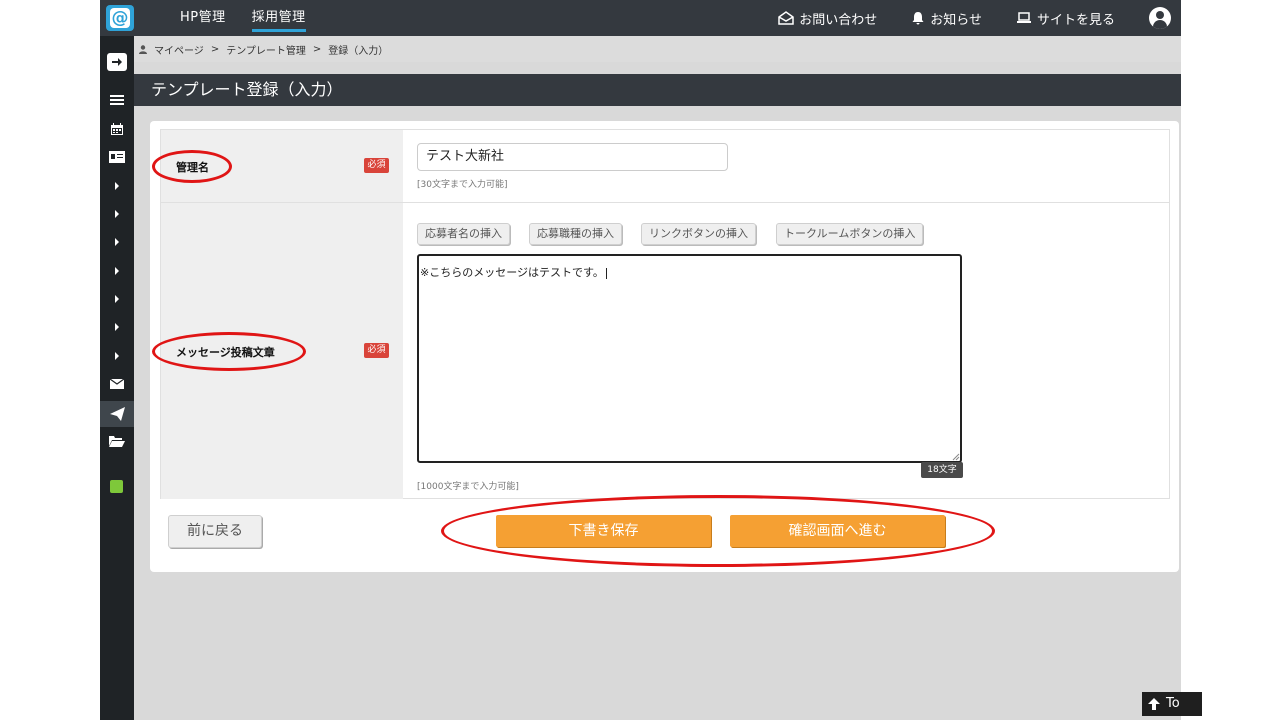 This screenshot has width=1280, height=720. What do you see at coordinates (266, 49) in the screenshot?
I see `breadcrumb-item-template-management: テンプレート管理` at bounding box center [266, 49].